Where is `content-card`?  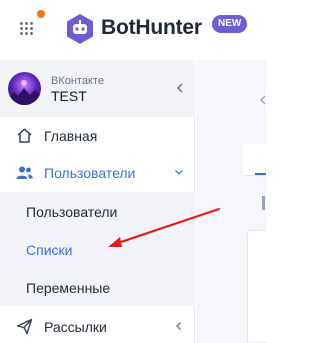
content-card is located at coordinates (256, 286).